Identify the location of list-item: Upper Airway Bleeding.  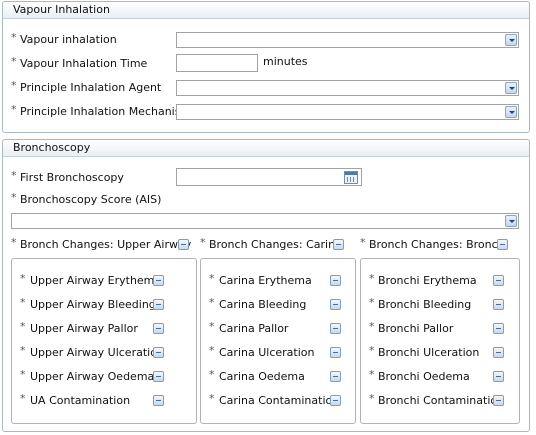
(93, 304).